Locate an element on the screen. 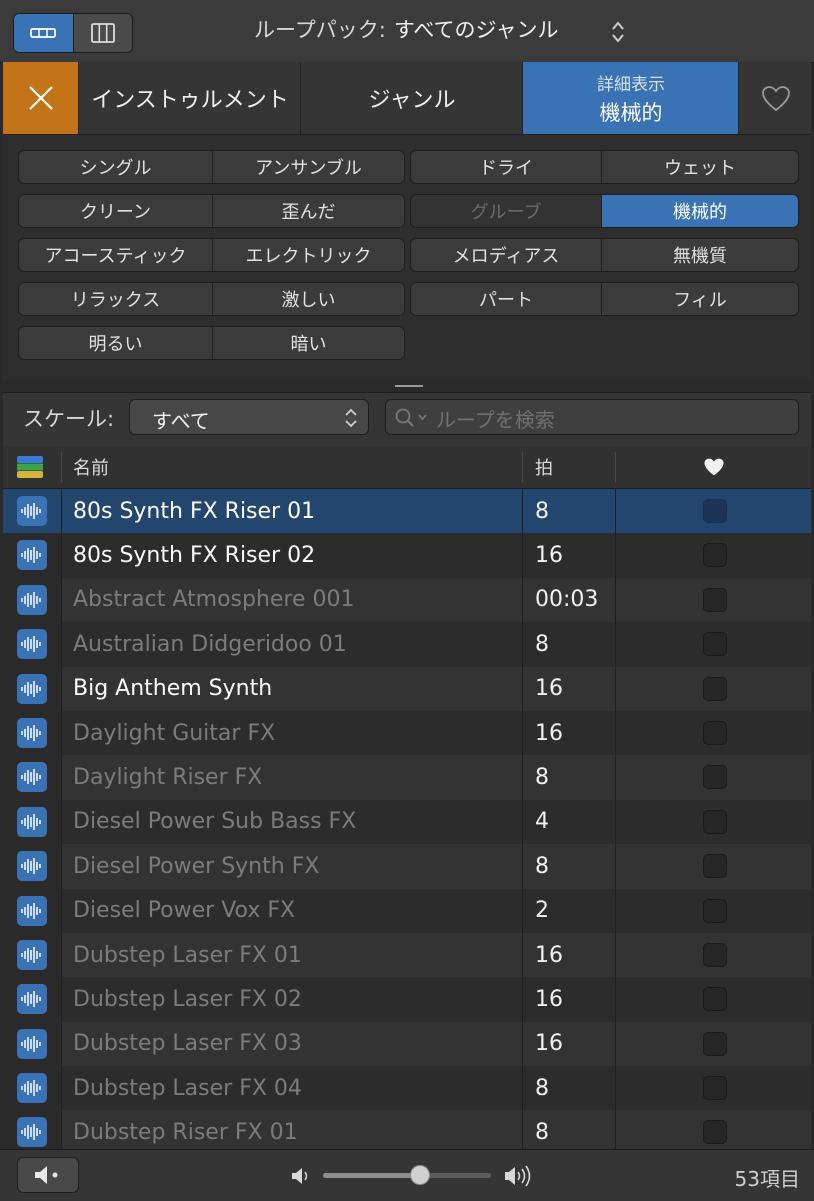  reset-button is located at coordinates (40, 98).